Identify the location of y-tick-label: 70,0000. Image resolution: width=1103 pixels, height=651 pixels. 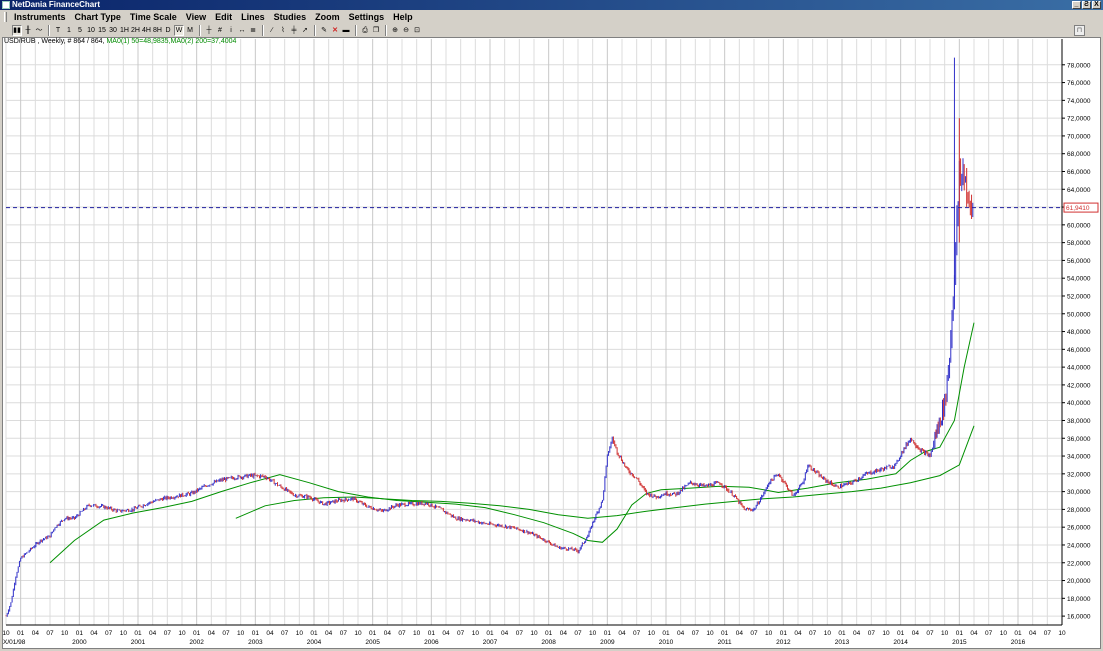
(1079, 136).